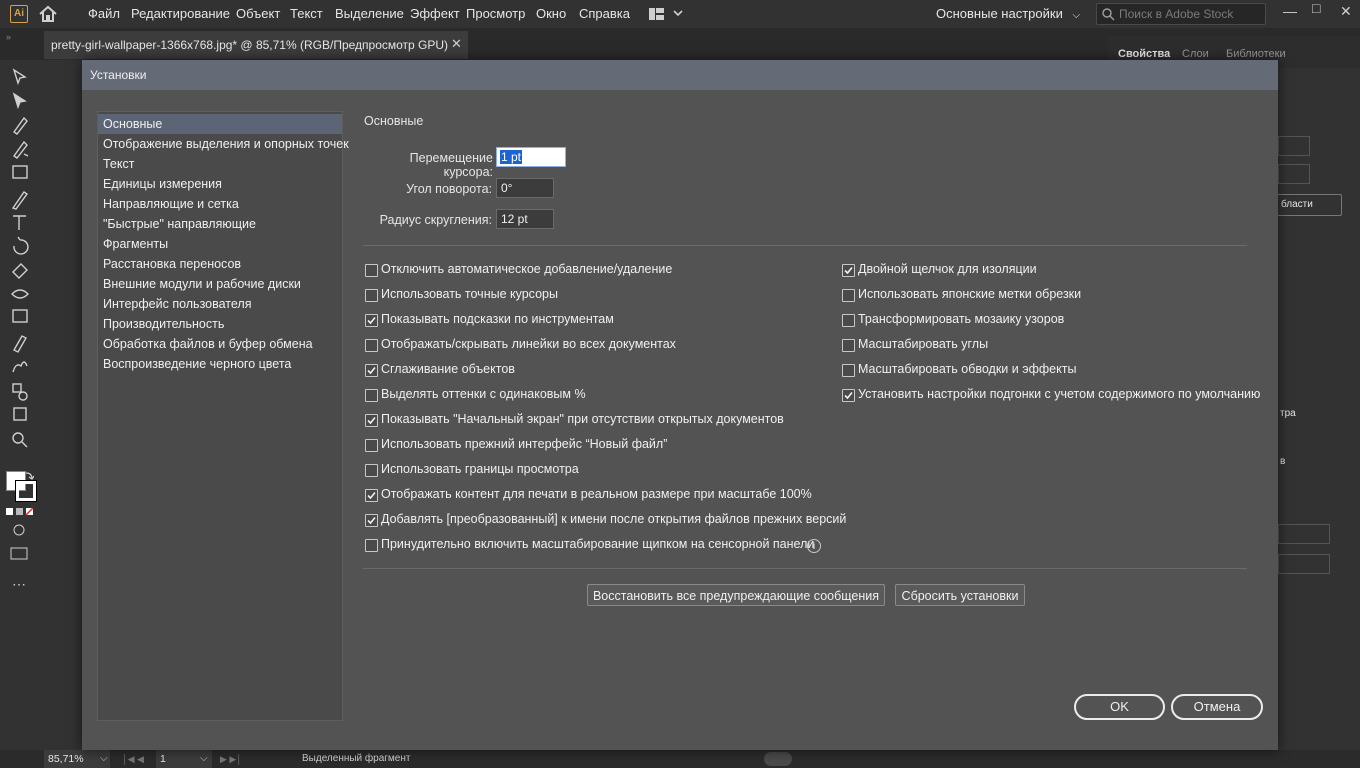 The image size is (1360, 768). What do you see at coordinates (1052, 371) in the screenshot?
I see `right-option-row: Масштабировать обводки и эффекты` at bounding box center [1052, 371].